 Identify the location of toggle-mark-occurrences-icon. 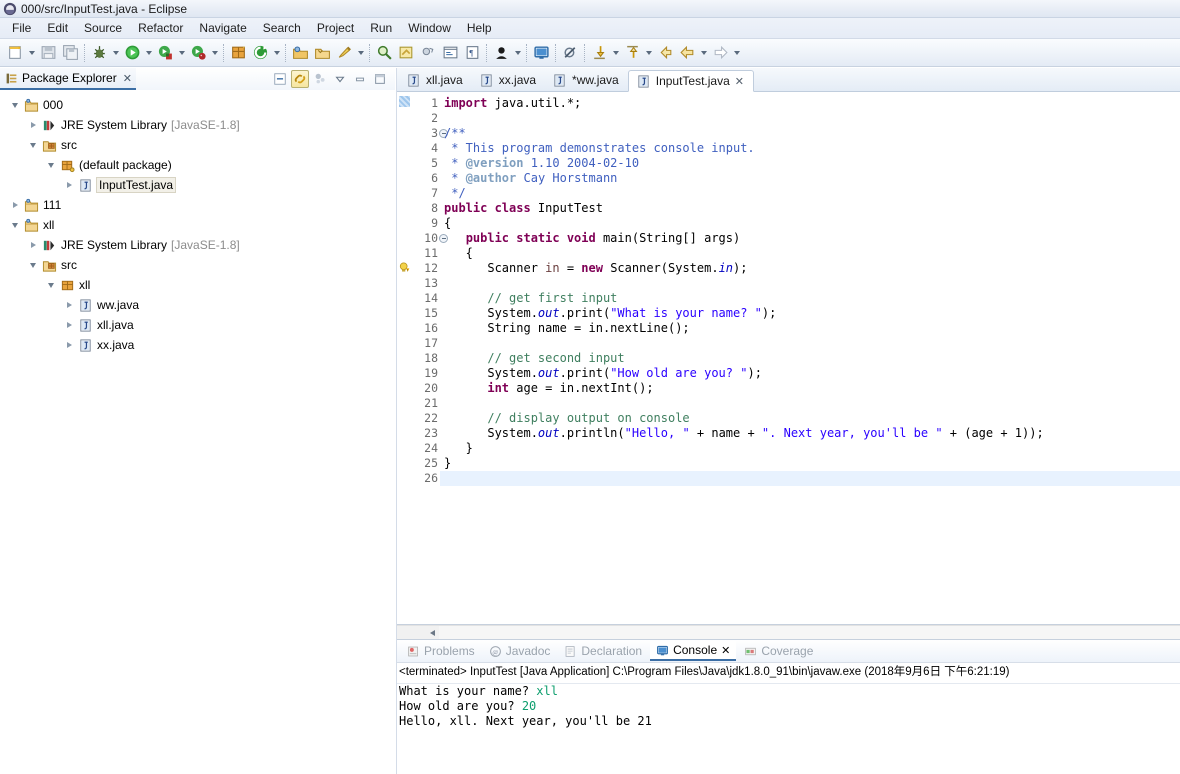
(406, 53).